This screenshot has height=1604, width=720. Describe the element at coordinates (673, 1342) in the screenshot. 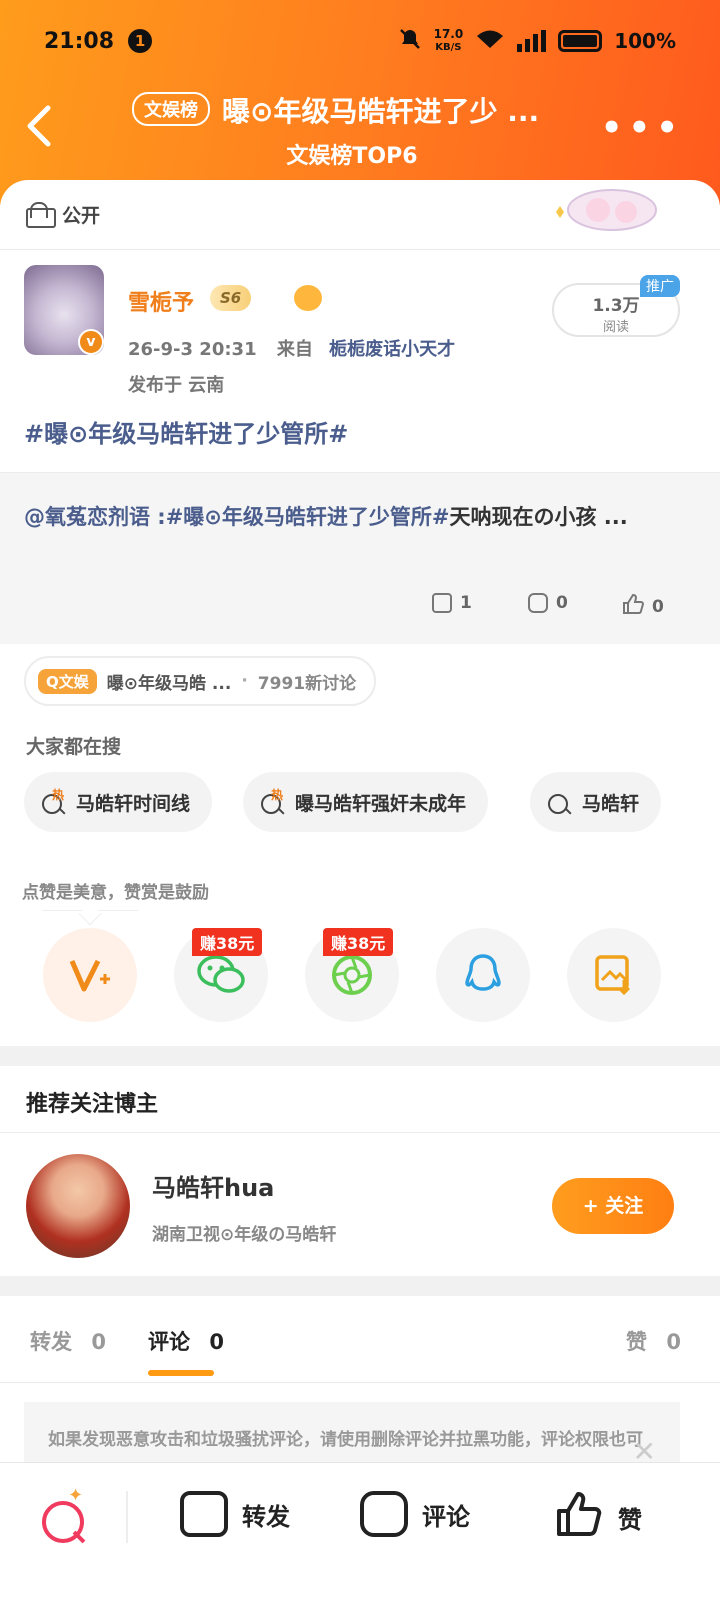

I see `tab-like-count: 0` at that location.